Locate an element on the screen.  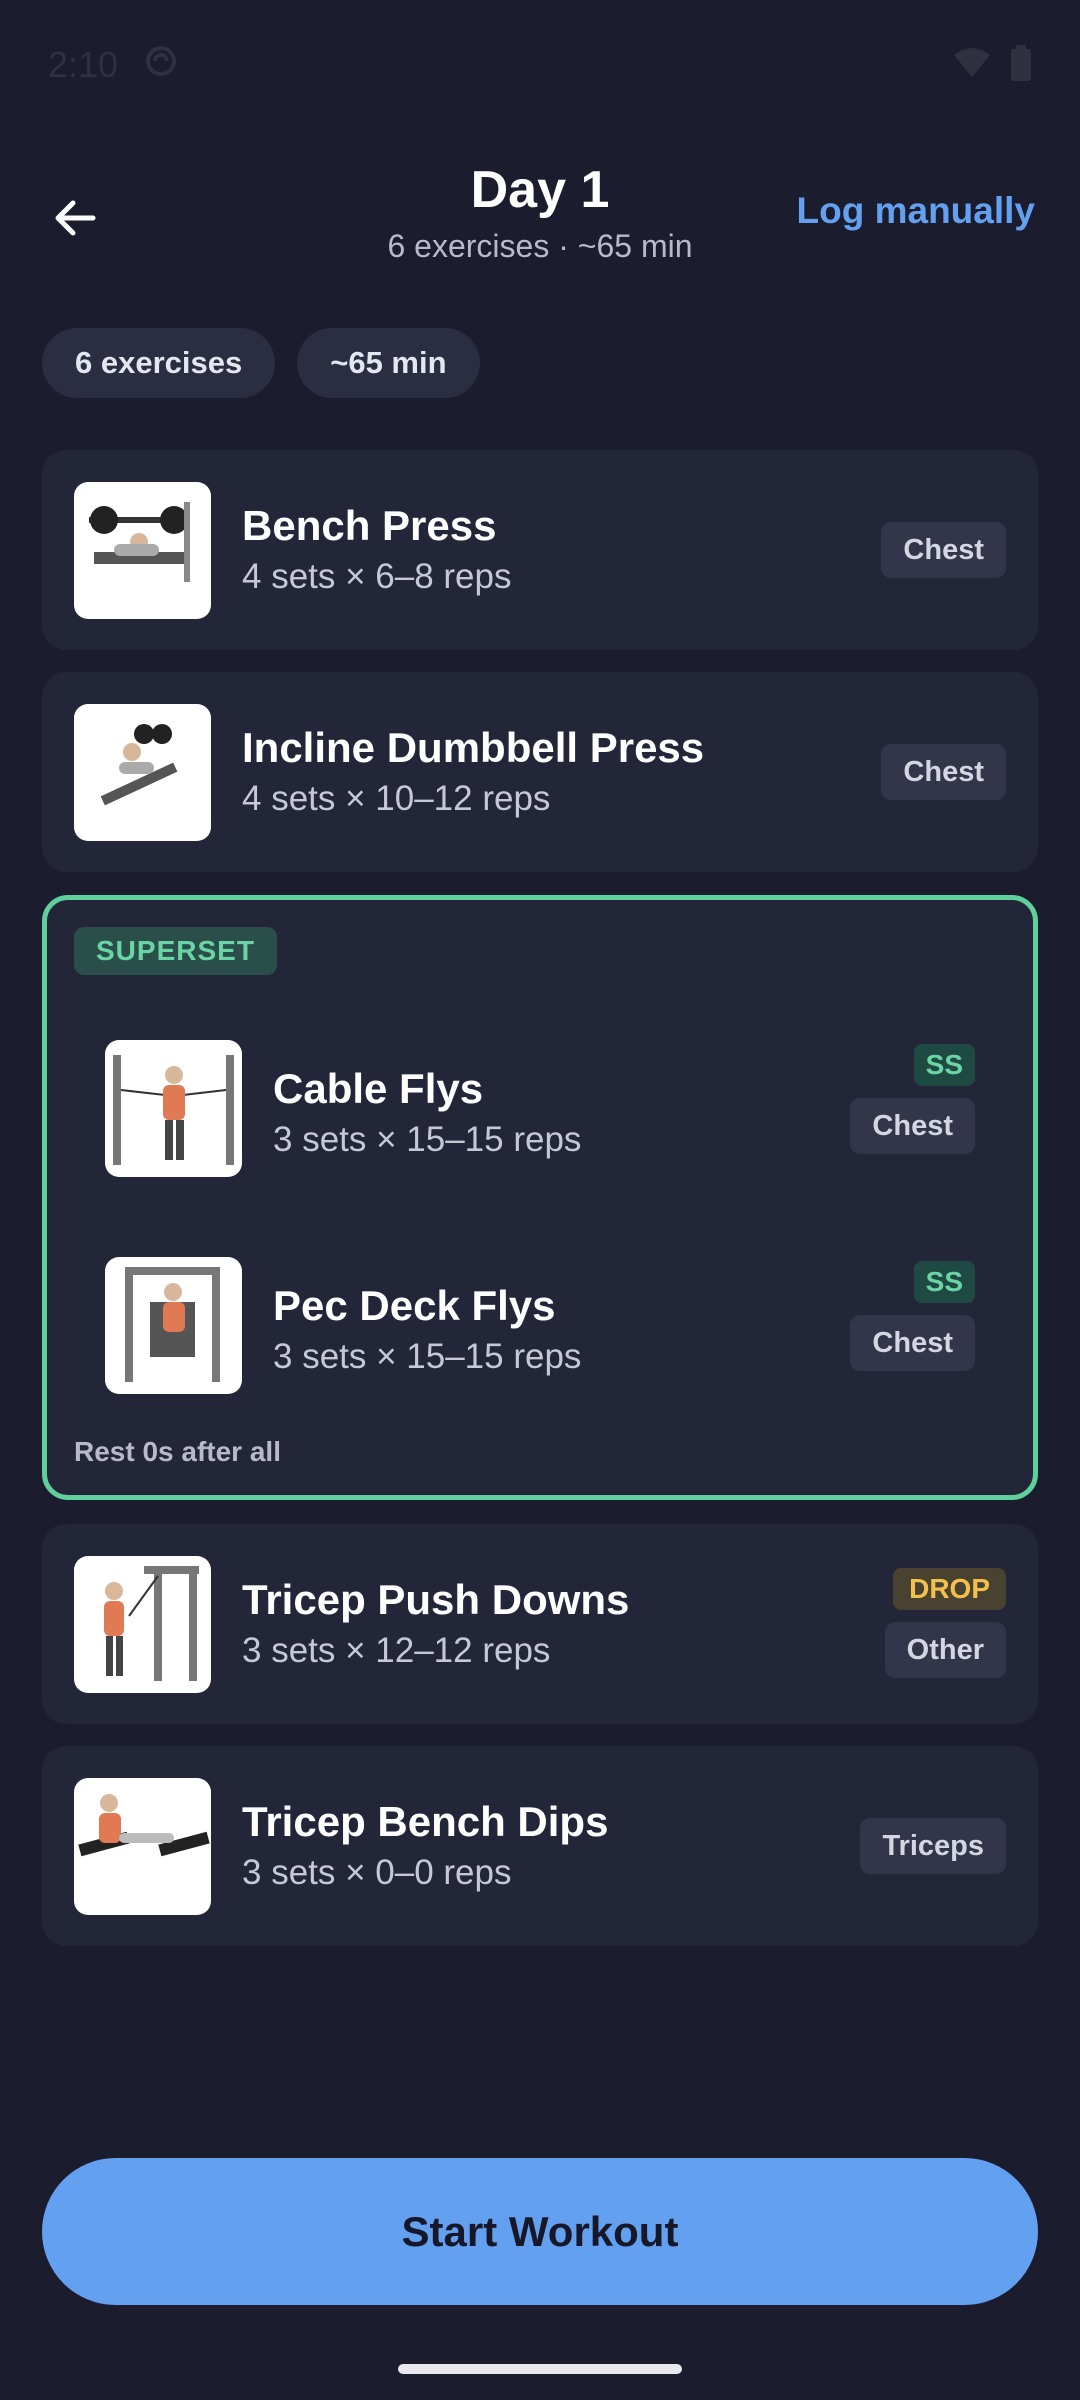
sync-icon is located at coordinates (161, 65).